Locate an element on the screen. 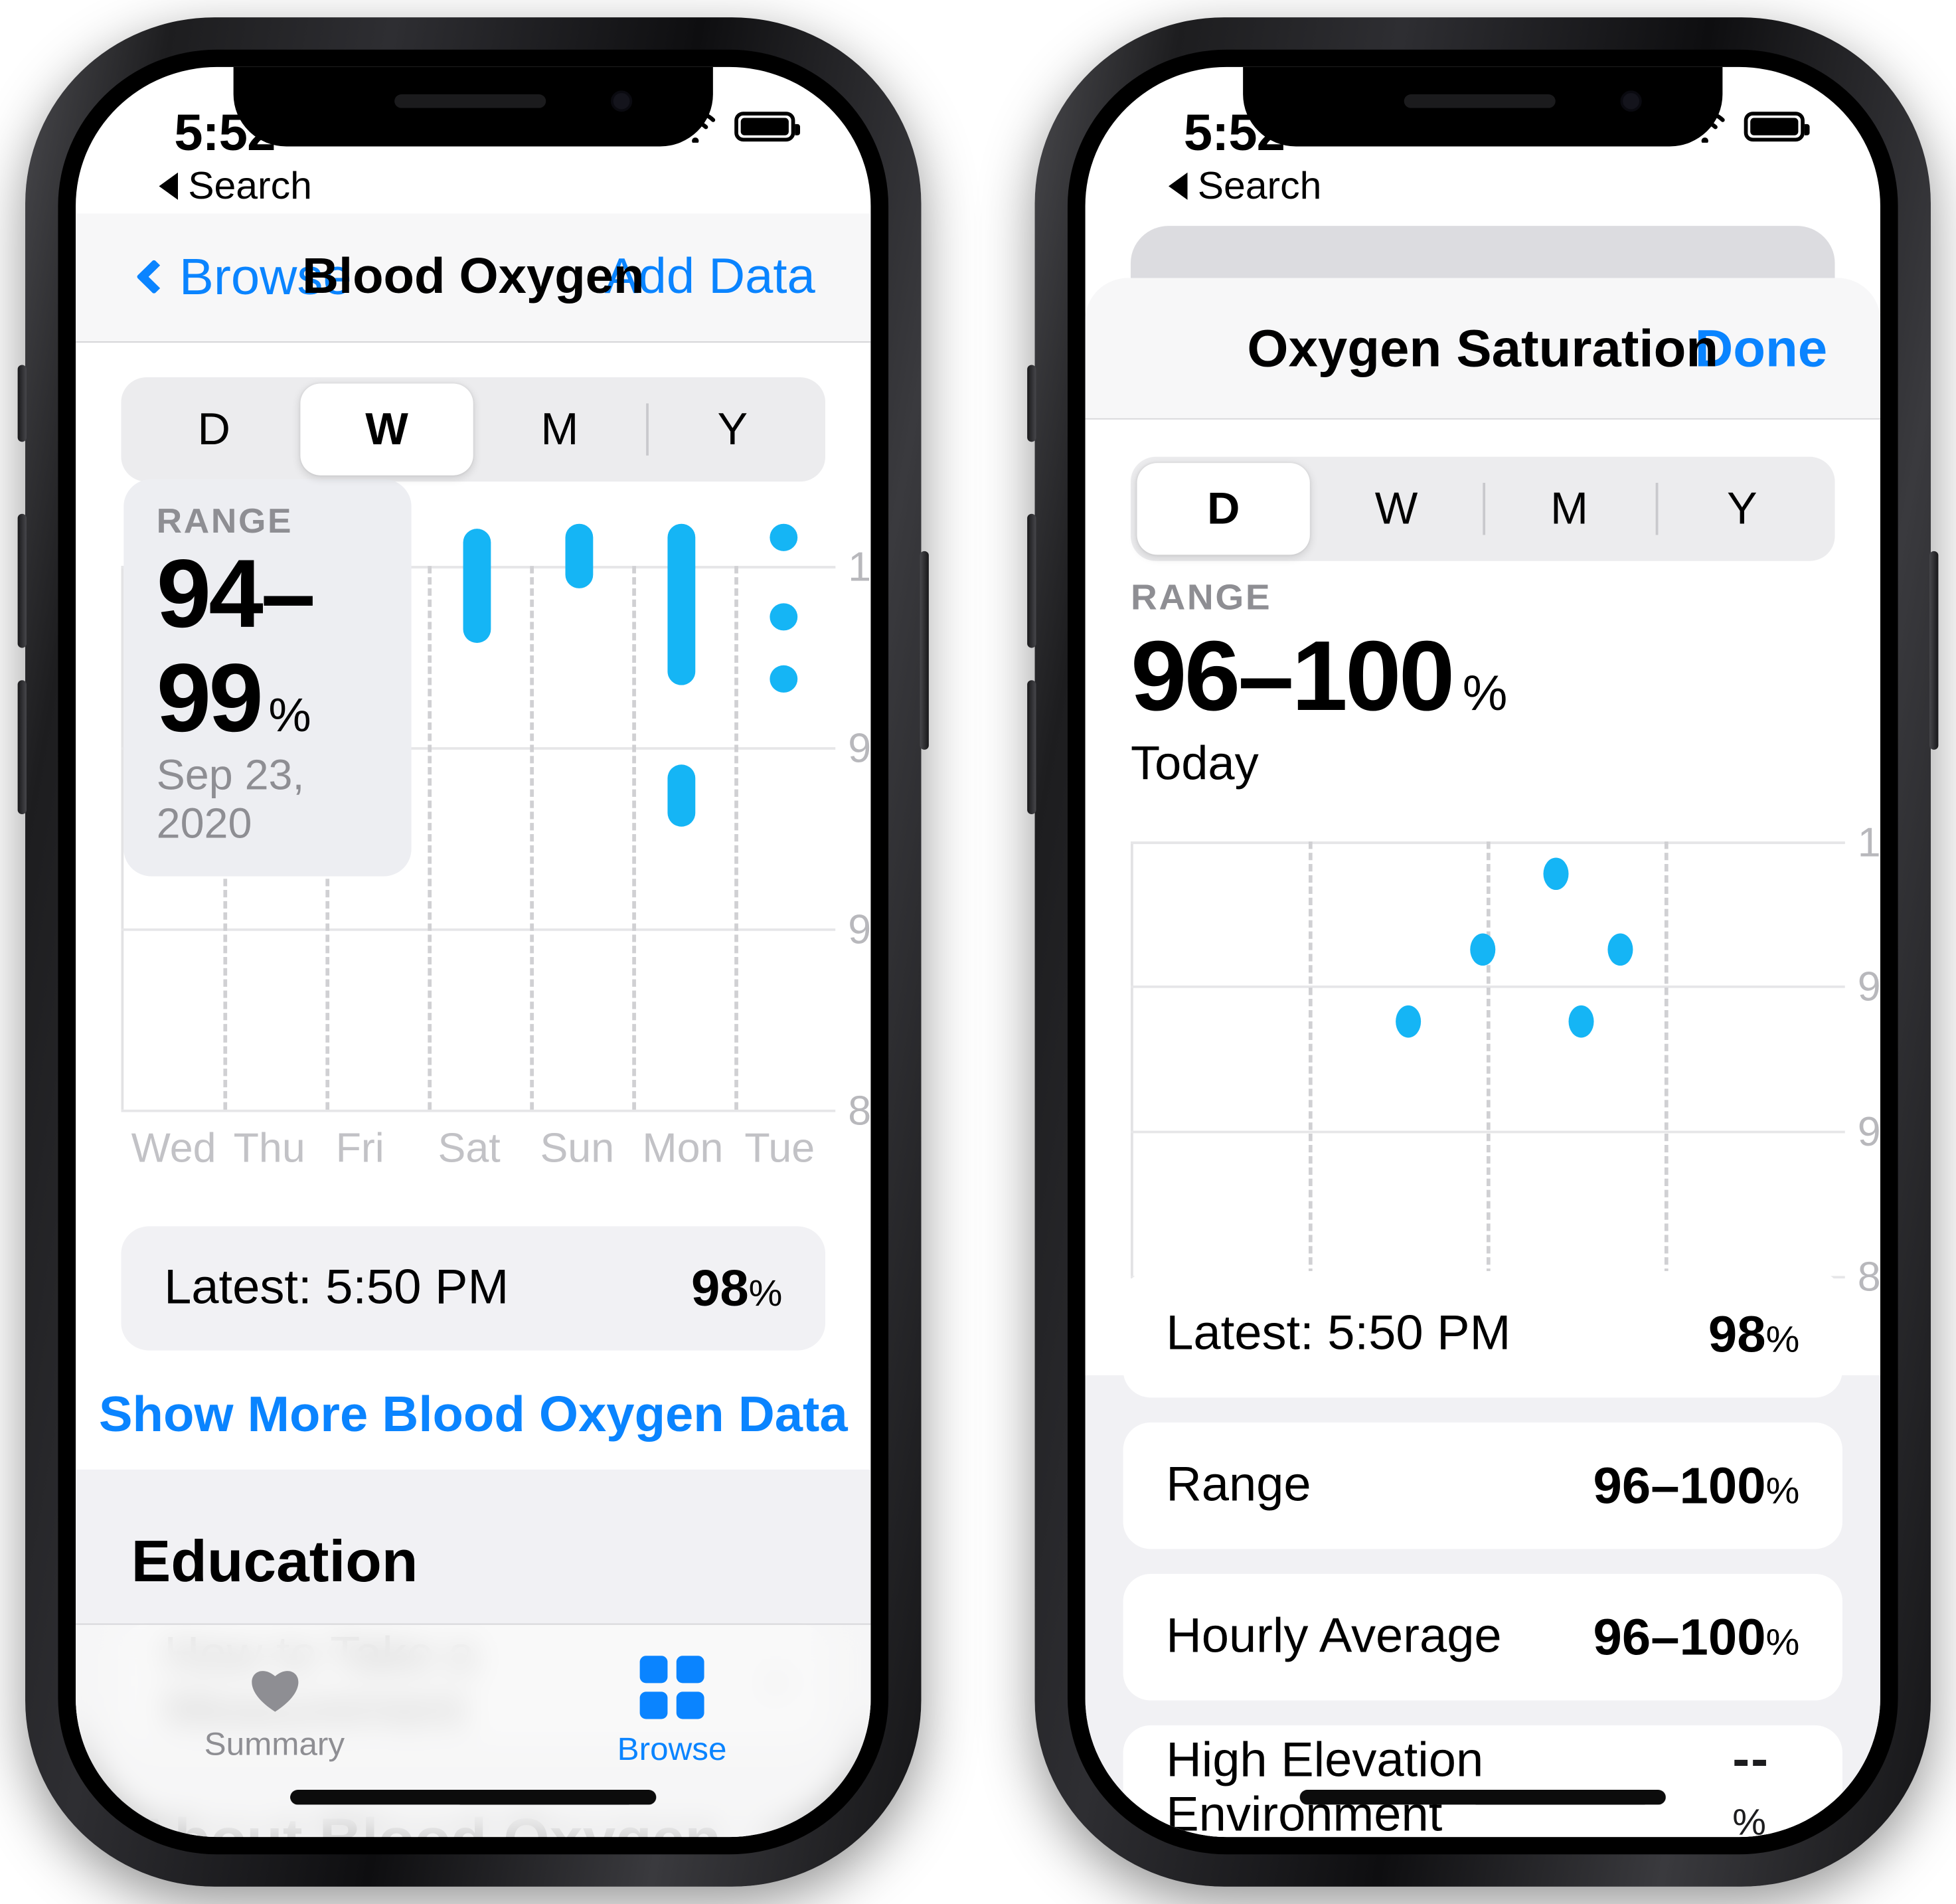 The width and height of the screenshot is (1956, 1904). back-to-search-link-right: Search is located at coordinates (1245, 186).